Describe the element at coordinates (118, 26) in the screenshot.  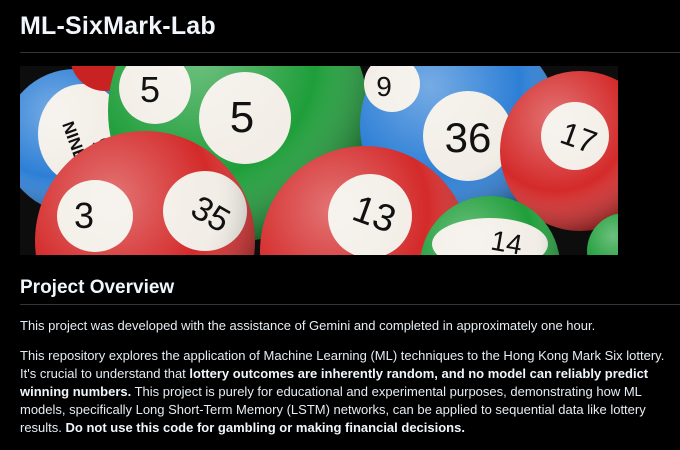
I see `repo-title: ML-SixMark-Lab` at that location.